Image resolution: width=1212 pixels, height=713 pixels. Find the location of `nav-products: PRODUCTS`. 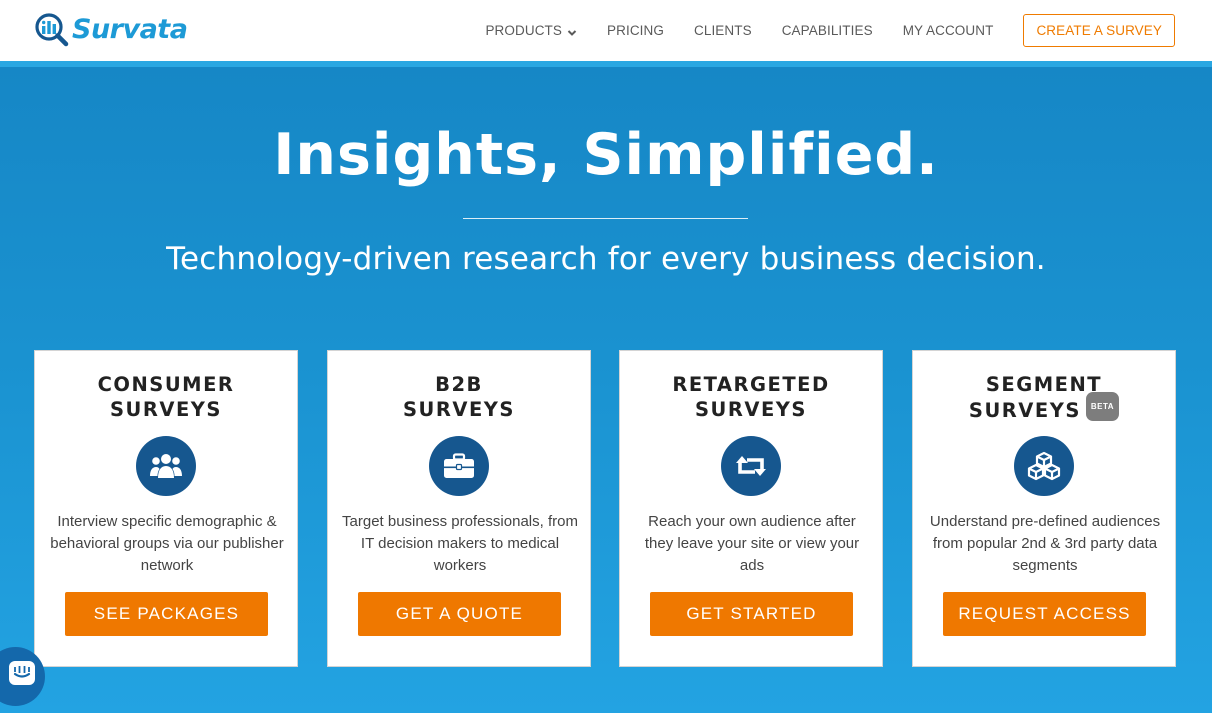

nav-products: PRODUCTS is located at coordinates (531, 30).